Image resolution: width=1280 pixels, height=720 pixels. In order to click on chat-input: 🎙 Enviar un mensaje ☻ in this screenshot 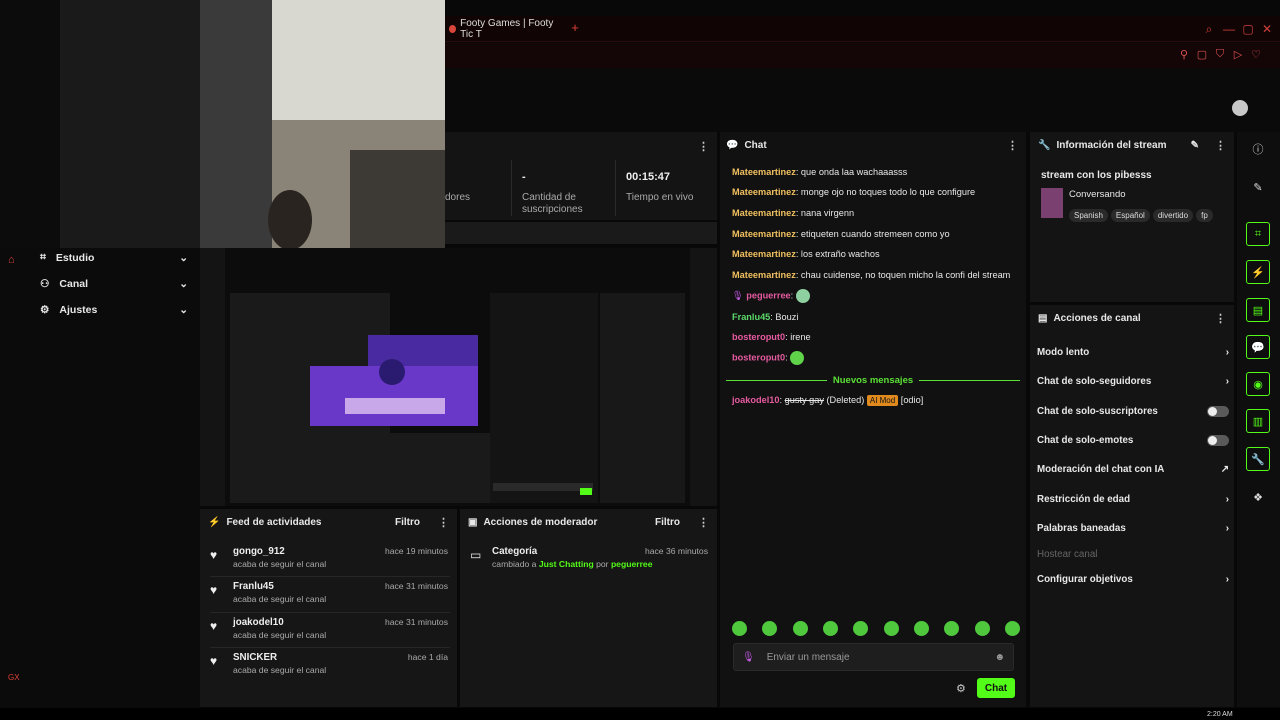, I will do `click(873, 657)`.